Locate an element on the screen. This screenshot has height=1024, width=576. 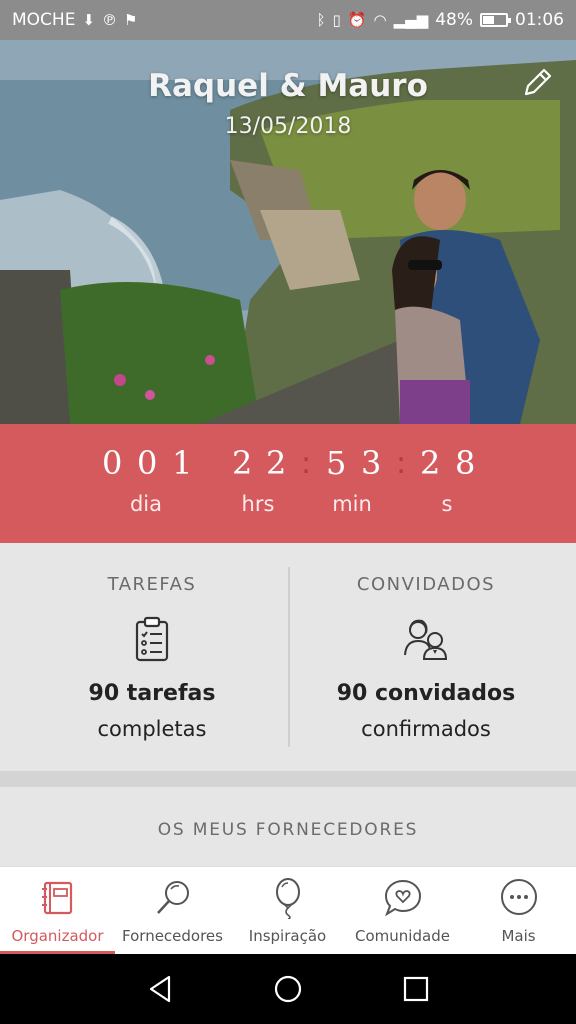
nav-inspiracao: Inspiração is located at coordinates (287, 911).